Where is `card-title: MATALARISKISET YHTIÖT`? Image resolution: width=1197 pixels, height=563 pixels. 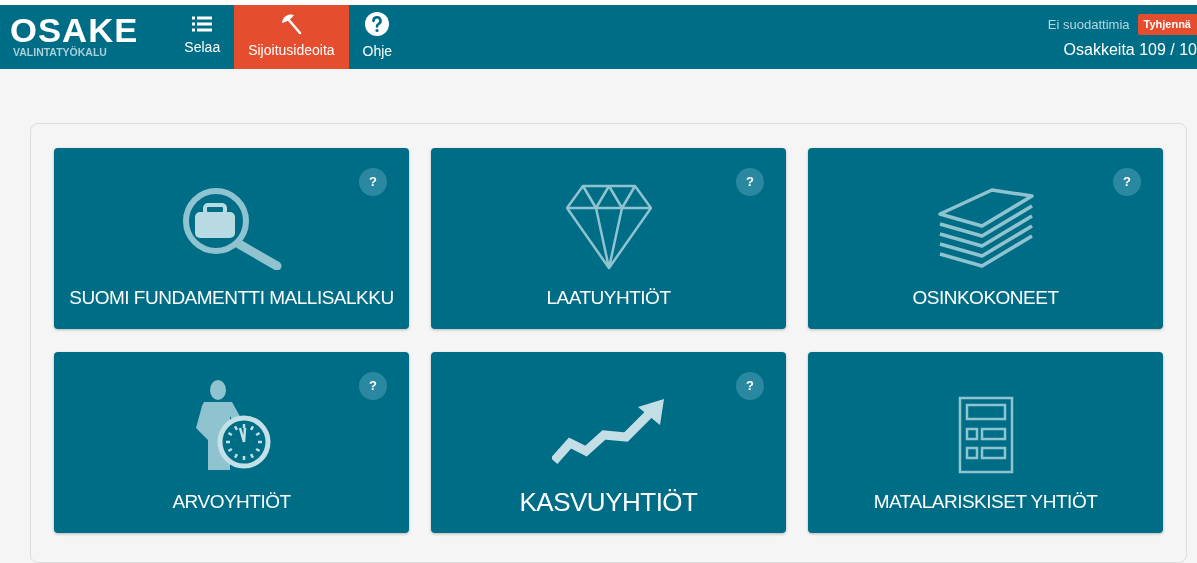
card-title: MATALARISKISET YHTIÖT is located at coordinates (985, 502).